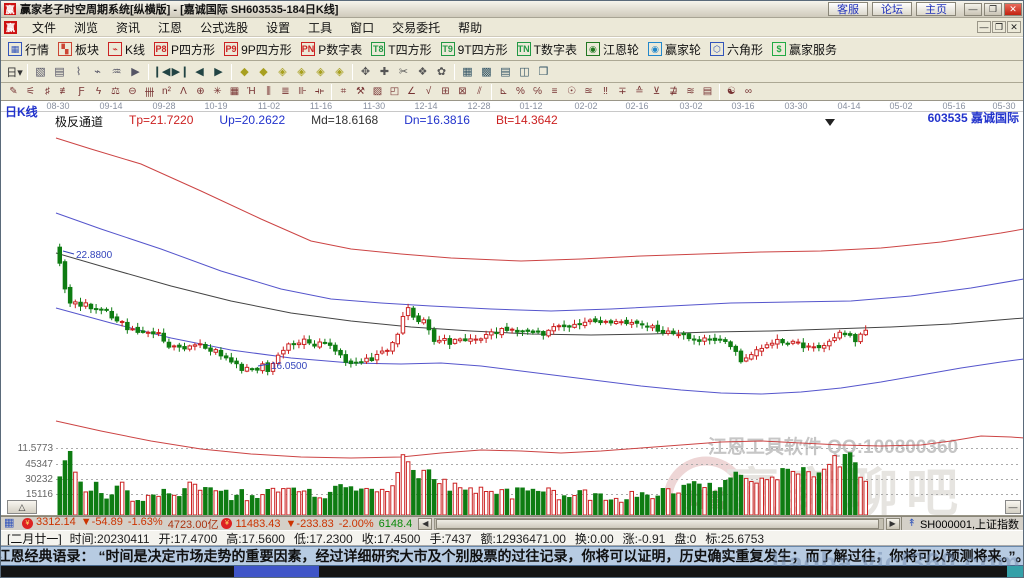 The height and width of the screenshot is (578, 1024). What do you see at coordinates (1013, 9) in the screenshot?
I see `close-button: ✕` at bounding box center [1013, 9].